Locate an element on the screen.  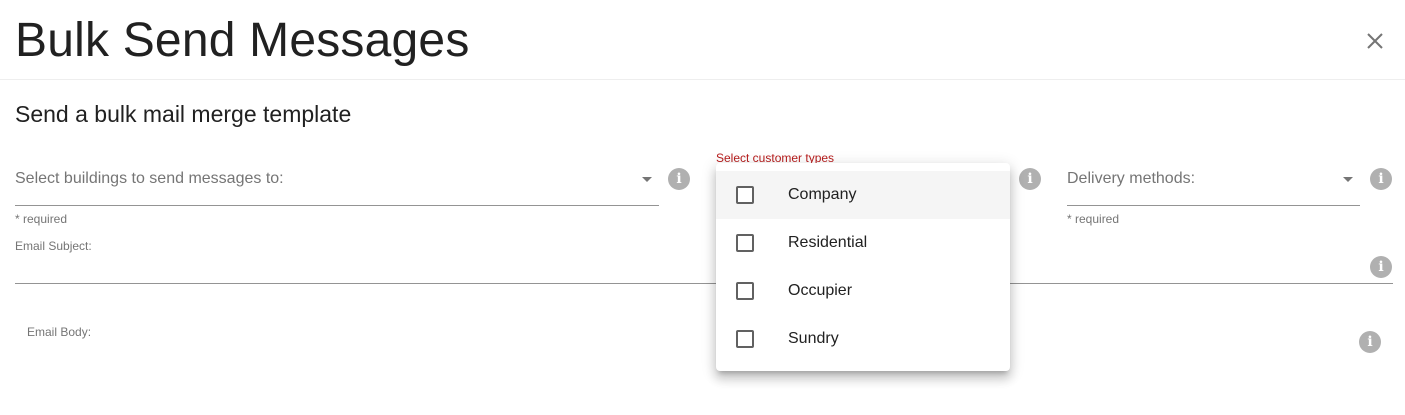
delivery-methods-underline is located at coordinates (1213, 205).